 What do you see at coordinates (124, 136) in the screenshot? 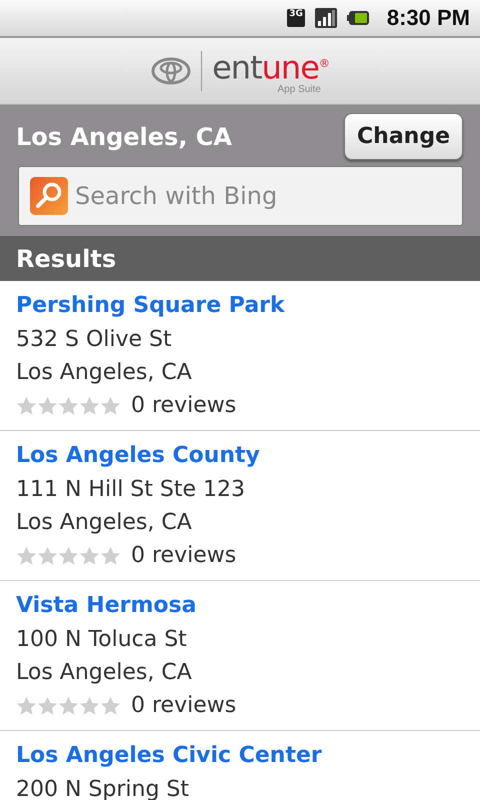
I see `location-title: Los Angeles, CA` at bounding box center [124, 136].